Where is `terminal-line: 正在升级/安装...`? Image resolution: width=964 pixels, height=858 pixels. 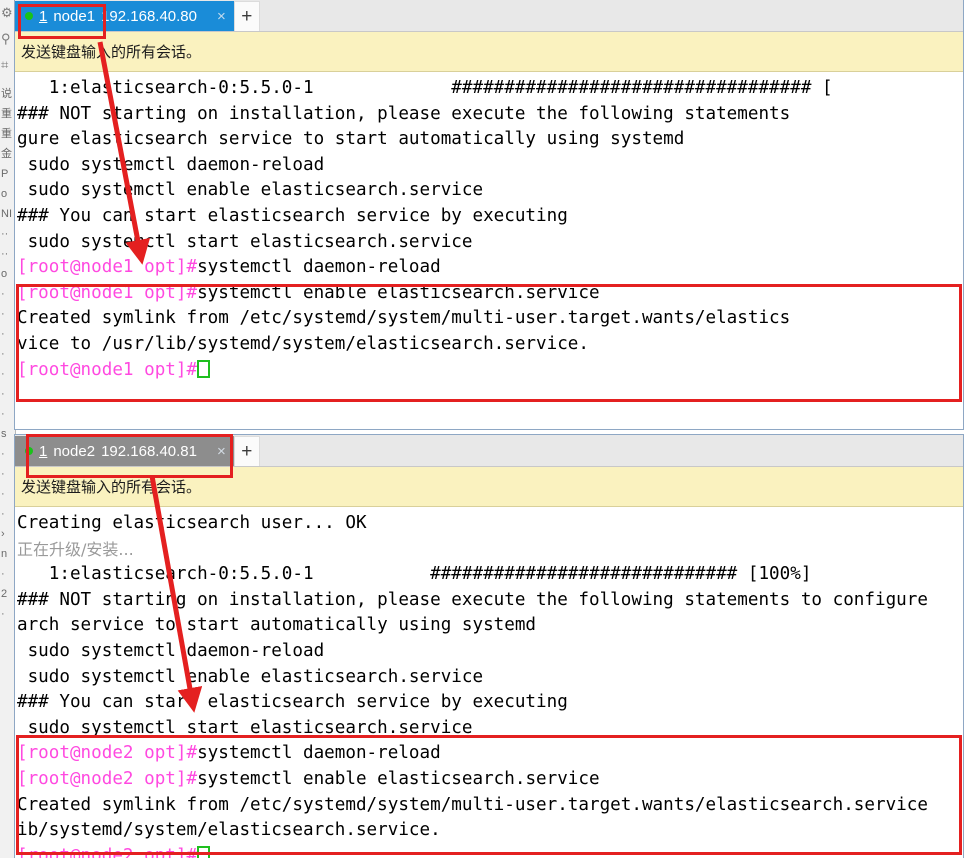
terminal-line: 正在升级/安装... is located at coordinates (490, 550).